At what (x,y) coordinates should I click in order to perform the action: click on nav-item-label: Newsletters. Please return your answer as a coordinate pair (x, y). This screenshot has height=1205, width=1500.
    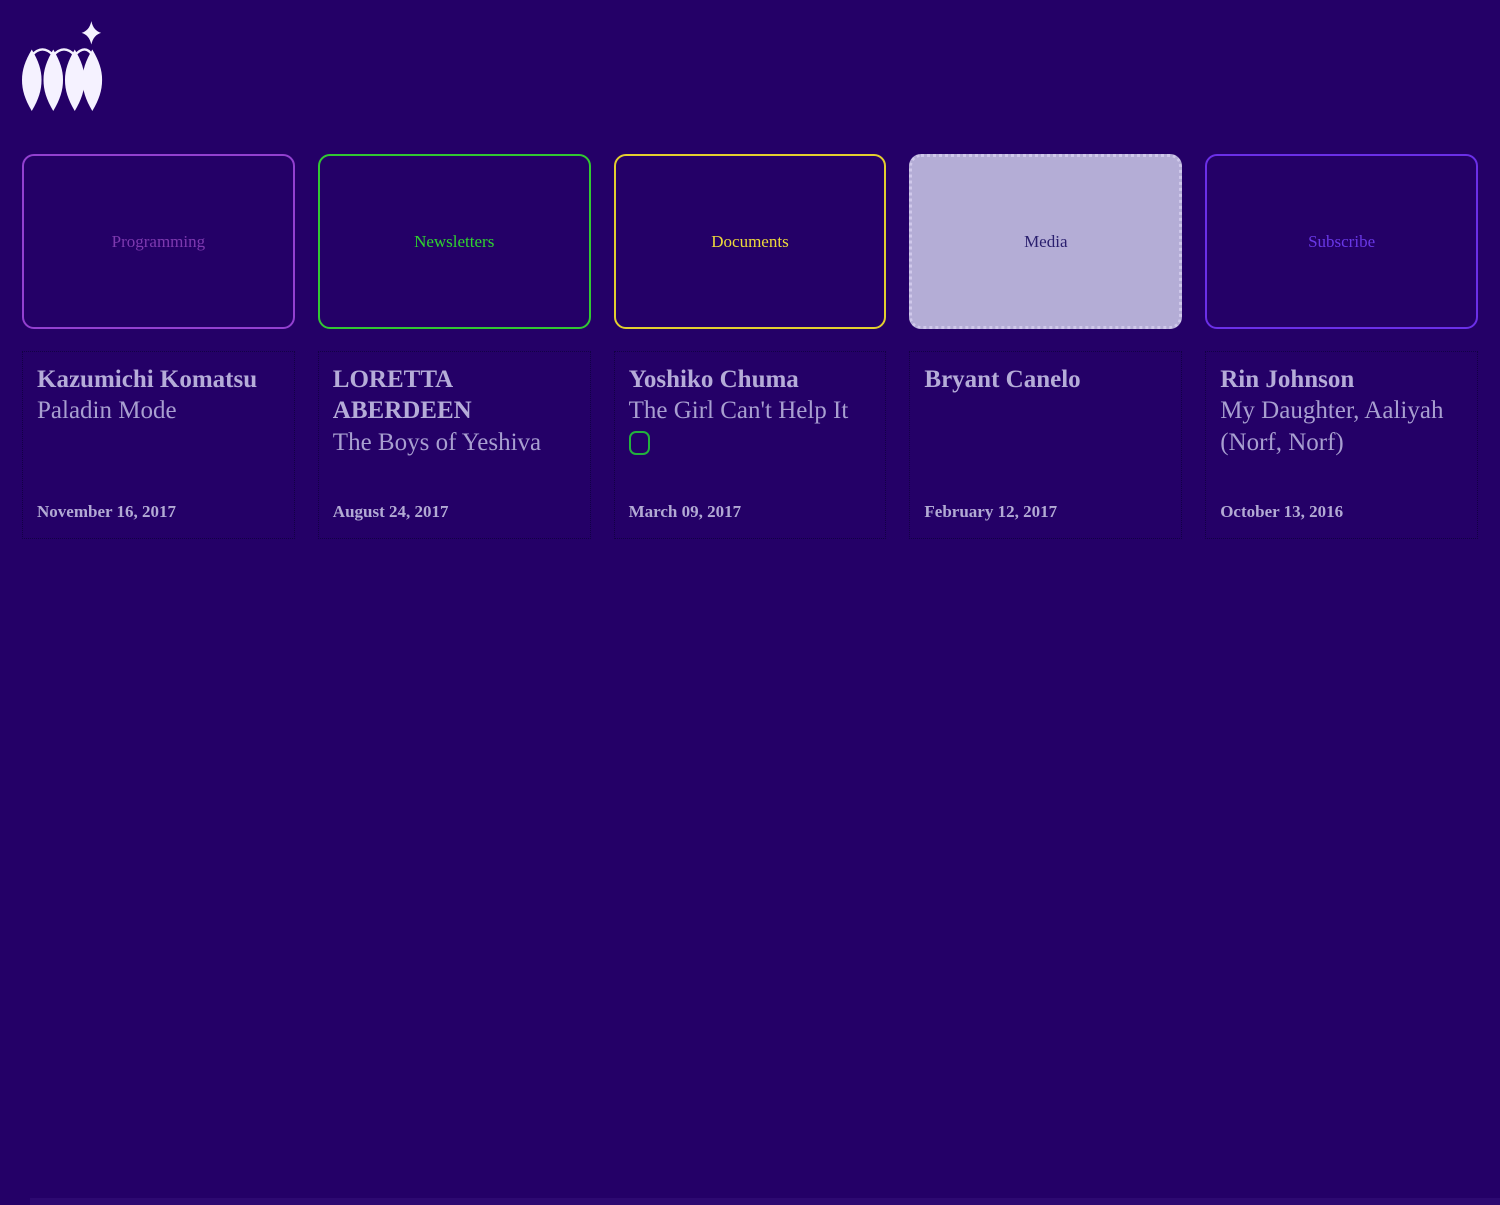
    Looking at the image, I should click on (454, 241).